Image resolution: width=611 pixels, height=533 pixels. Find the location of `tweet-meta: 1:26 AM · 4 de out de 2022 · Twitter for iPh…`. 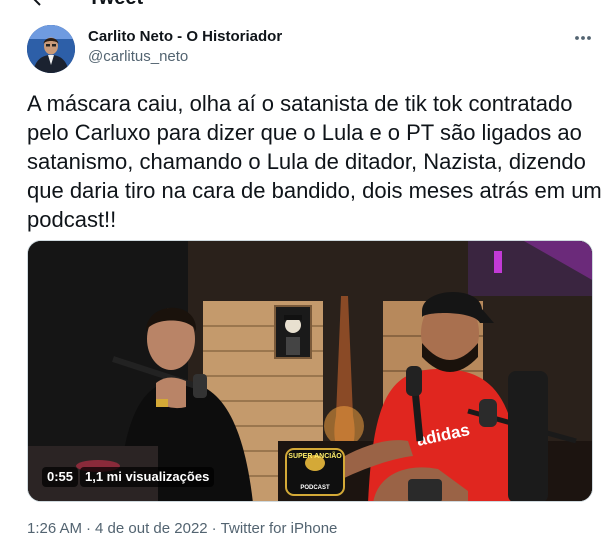

tweet-meta: 1:26 AM · 4 de out de 2022 · Twitter for iPh… is located at coordinates (182, 526).